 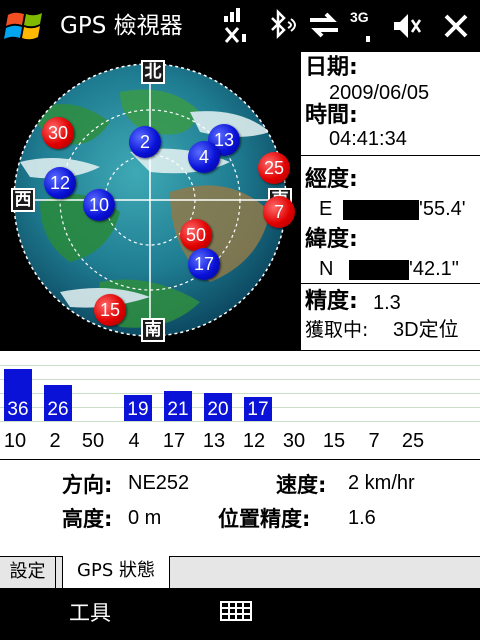 What do you see at coordinates (204, 157) in the screenshot?
I see `satellite-marker: 4` at bounding box center [204, 157].